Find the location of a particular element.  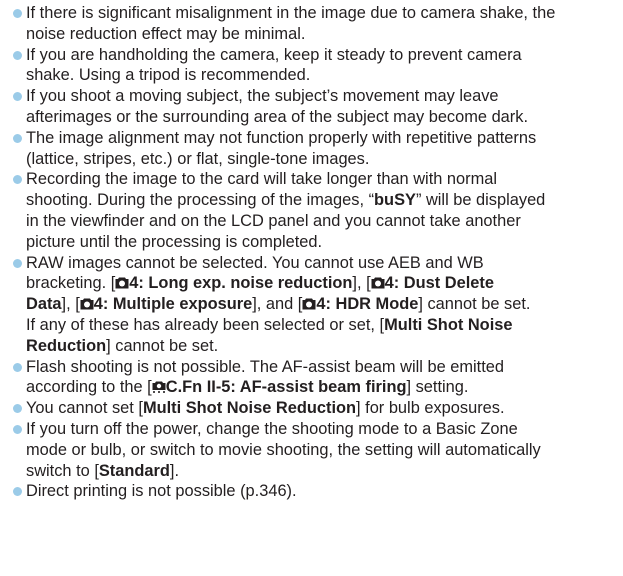

menu-ref: C.Fn II-5: AF-assist beam firing is located at coordinates (279, 387).